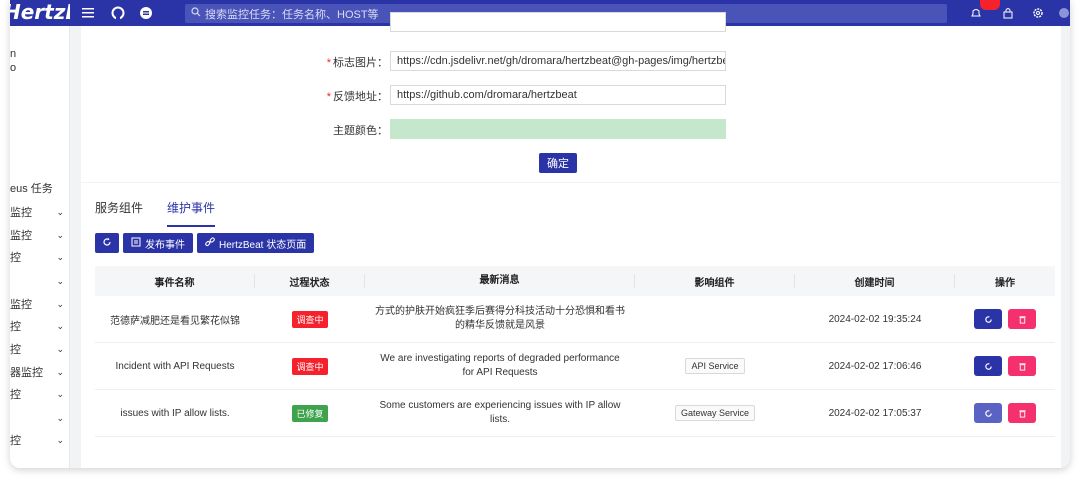  What do you see at coordinates (357, 63) in the screenshot?
I see `logo-label: * 标志图片：` at bounding box center [357, 63].